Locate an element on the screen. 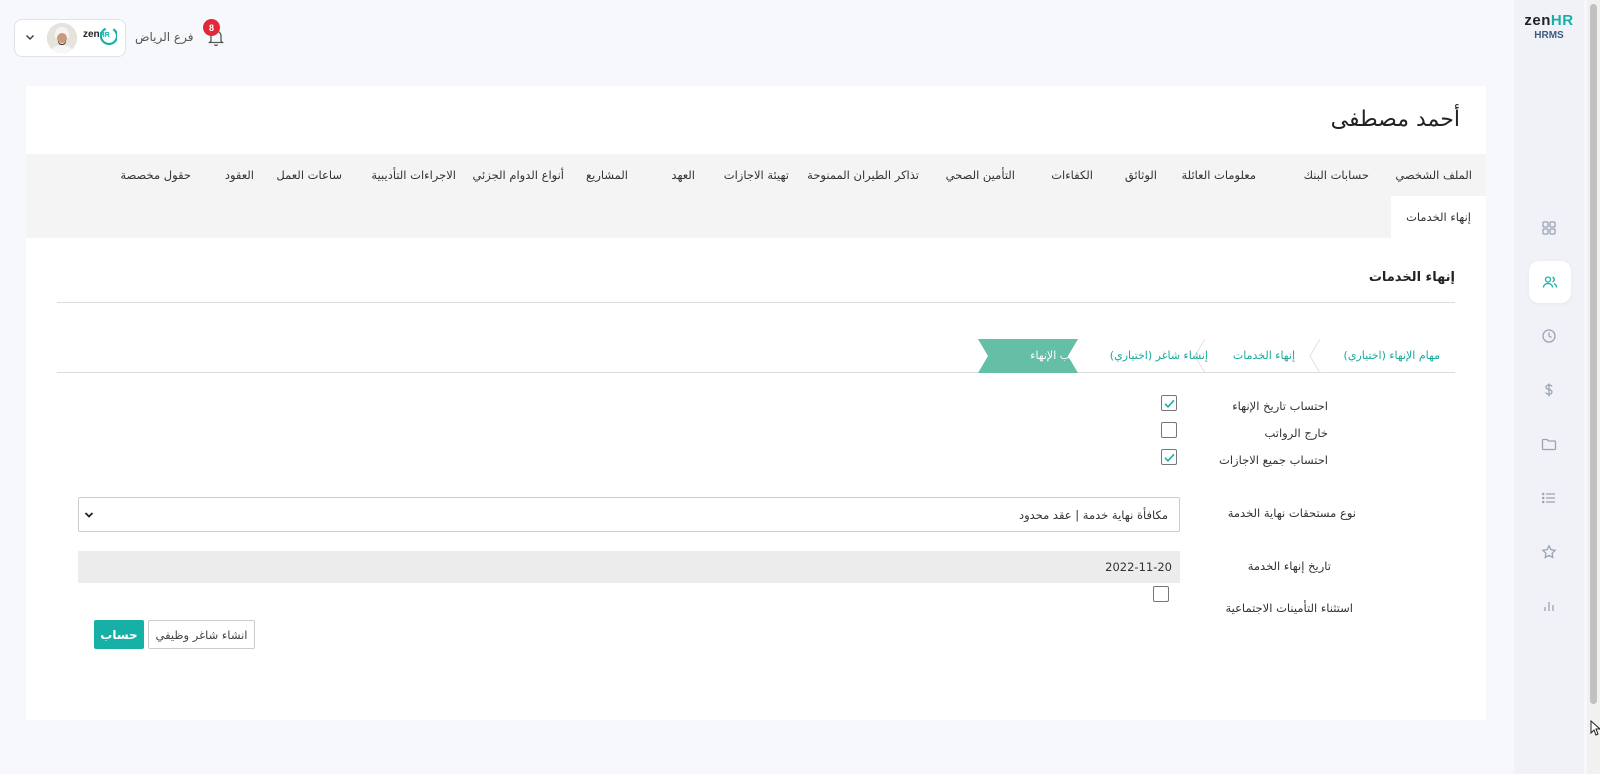 This screenshot has height=774, width=1600. tab-competencies: الكفاءات is located at coordinates (1072, 175).